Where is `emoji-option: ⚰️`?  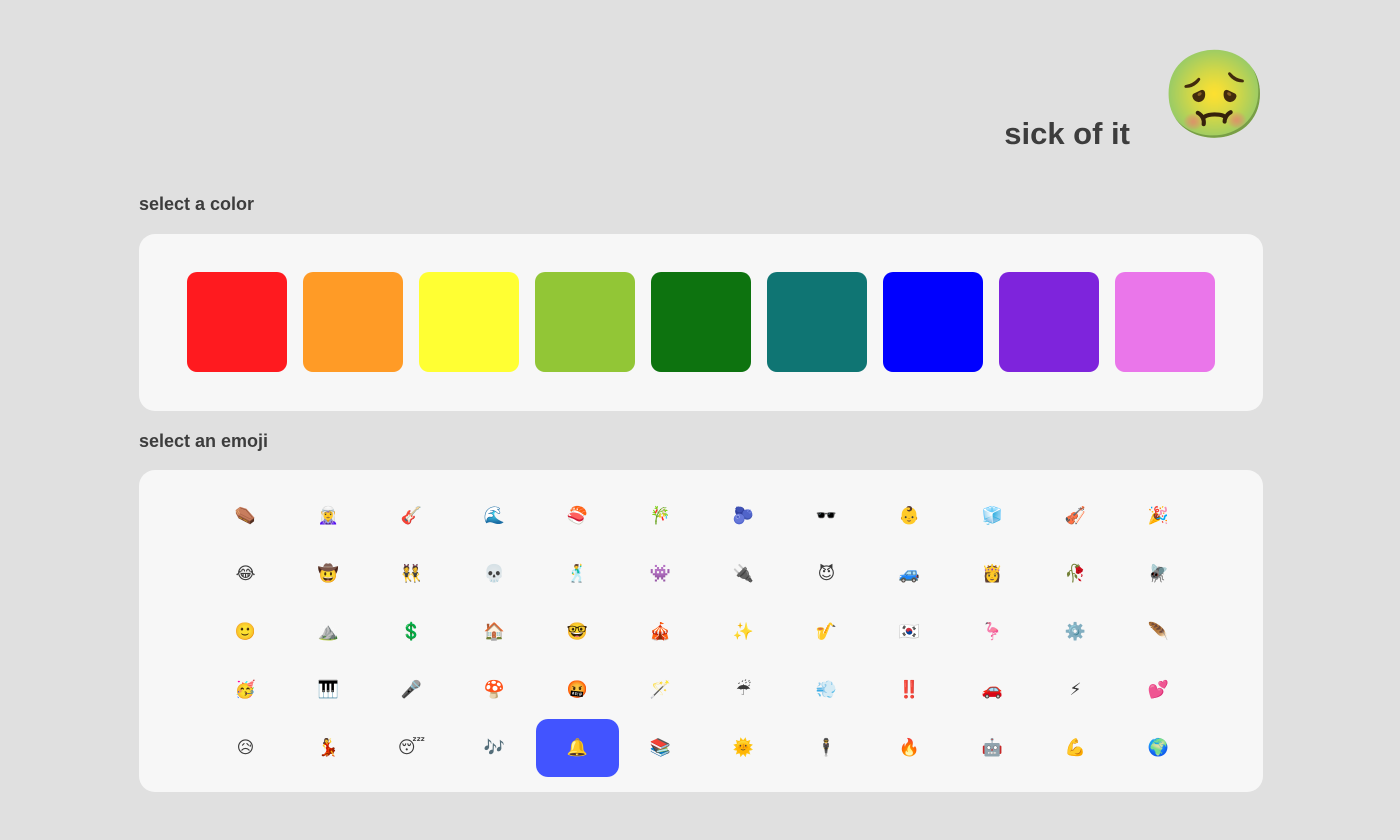
emoji-option: ⚰️ is located at coordinates (245, 516).